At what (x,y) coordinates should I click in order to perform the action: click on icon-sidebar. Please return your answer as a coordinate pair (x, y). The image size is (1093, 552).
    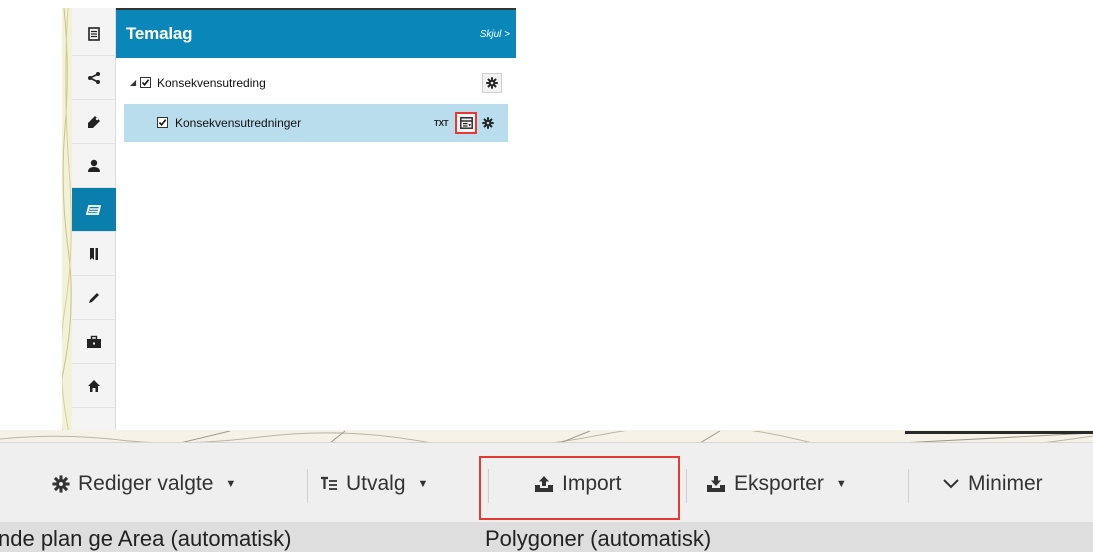
    Looking at the image, I should click on (94, 223).